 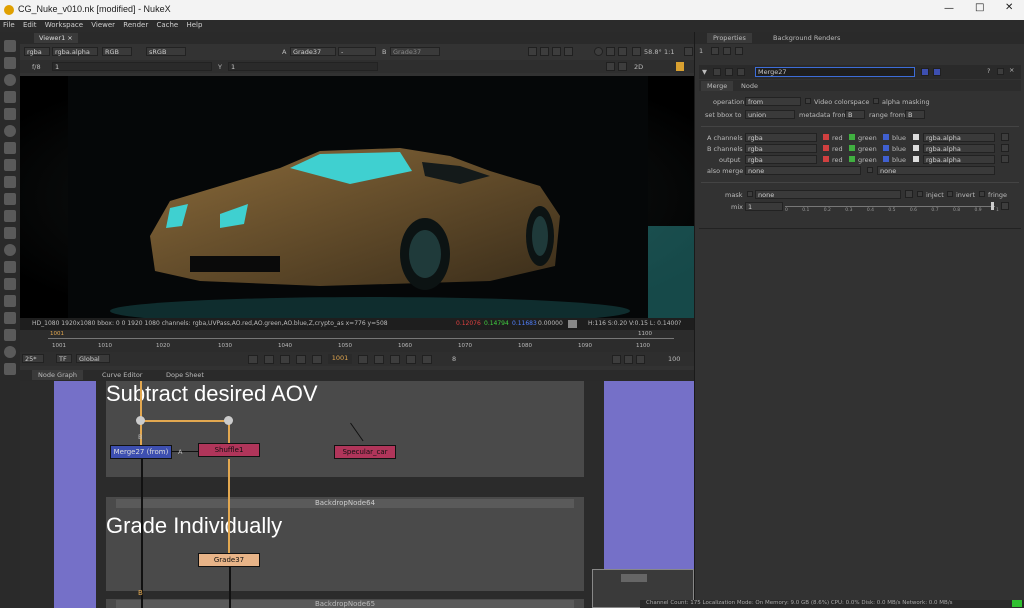 I want to click on range-lock-button, so click(x=628, y=359).